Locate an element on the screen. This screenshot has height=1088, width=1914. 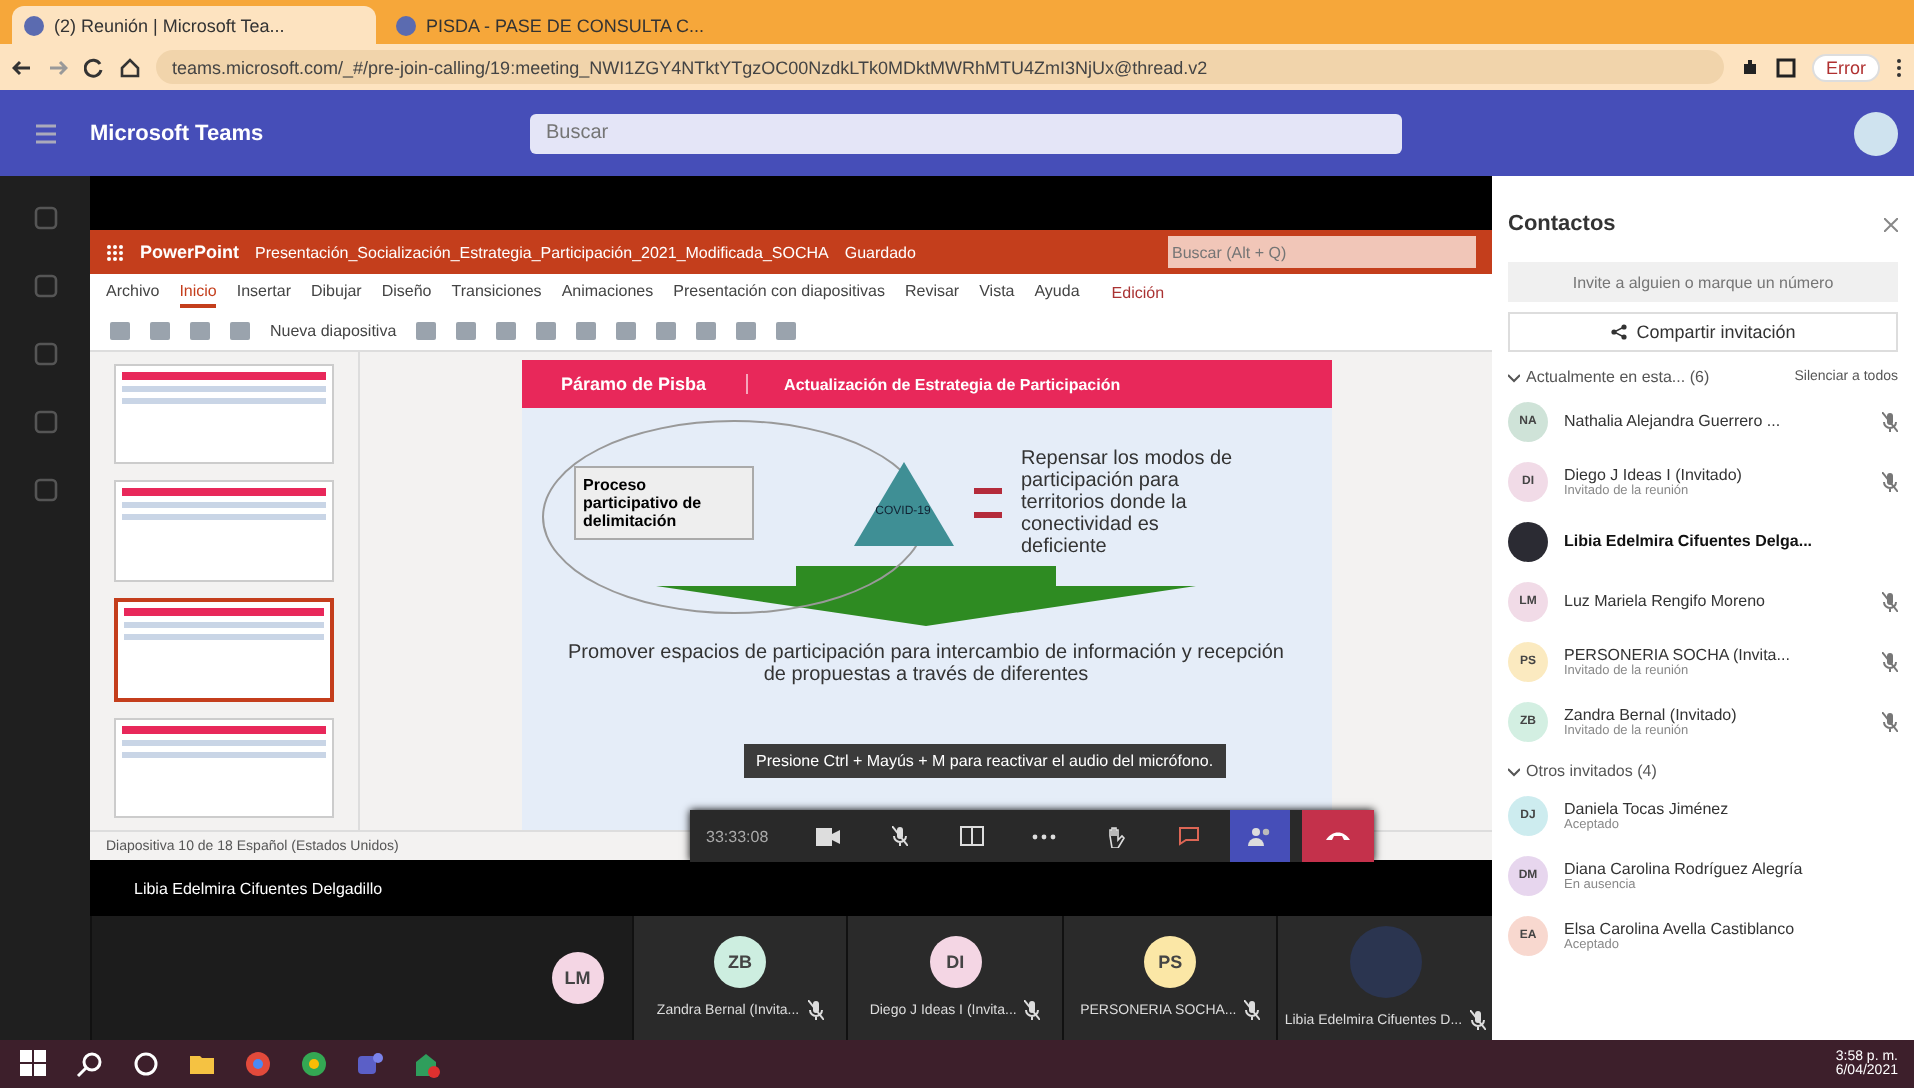
save-status: Guardado is located at coordinates (880, 252).